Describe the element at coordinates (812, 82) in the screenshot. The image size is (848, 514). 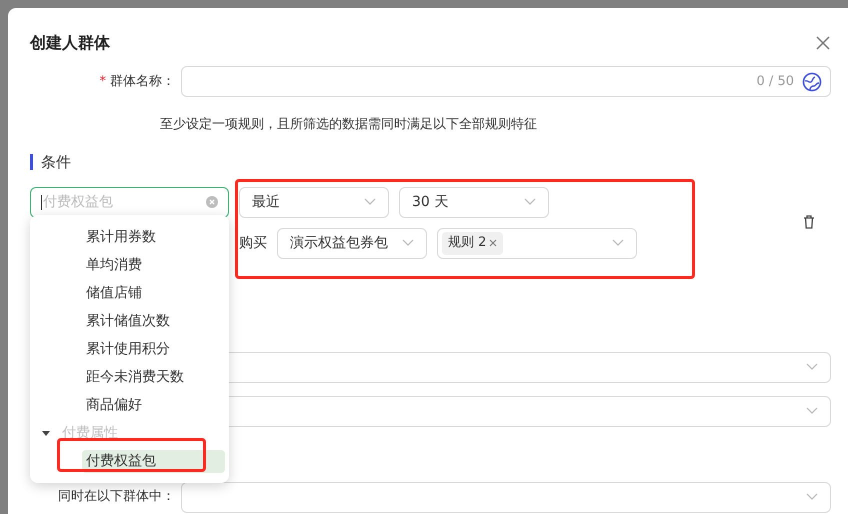
I see `globe-icon` at that location.